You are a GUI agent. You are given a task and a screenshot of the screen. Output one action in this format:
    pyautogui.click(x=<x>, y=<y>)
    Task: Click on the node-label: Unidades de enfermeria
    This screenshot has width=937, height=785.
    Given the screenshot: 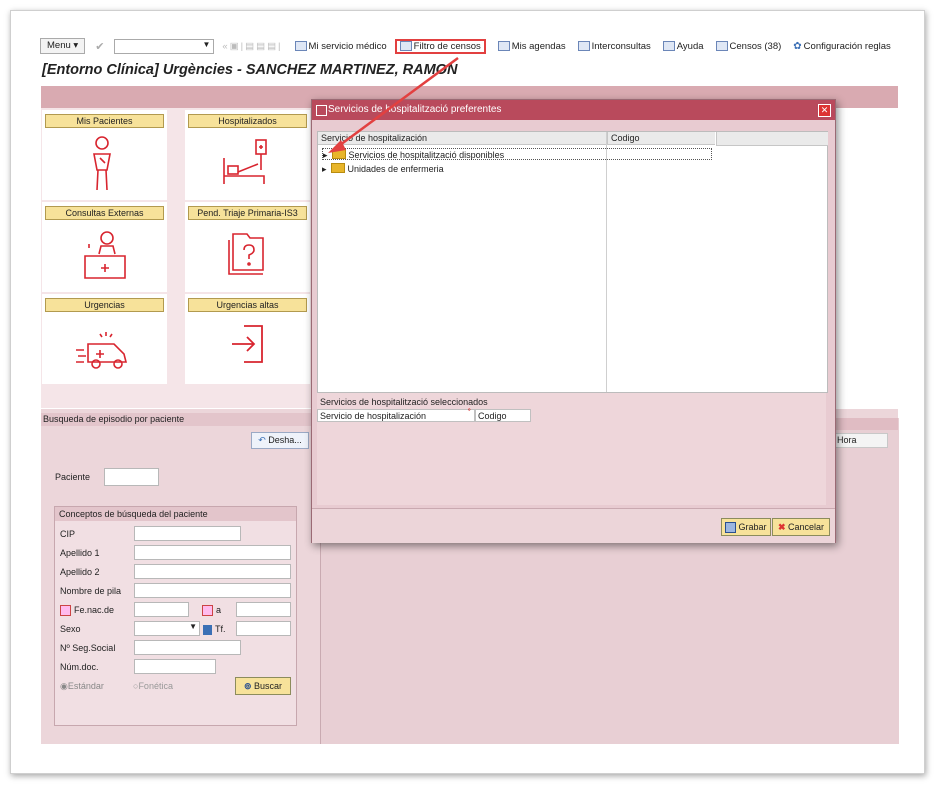 What is the action you would take?
    pyautogui.click(x=395, y=169)
    